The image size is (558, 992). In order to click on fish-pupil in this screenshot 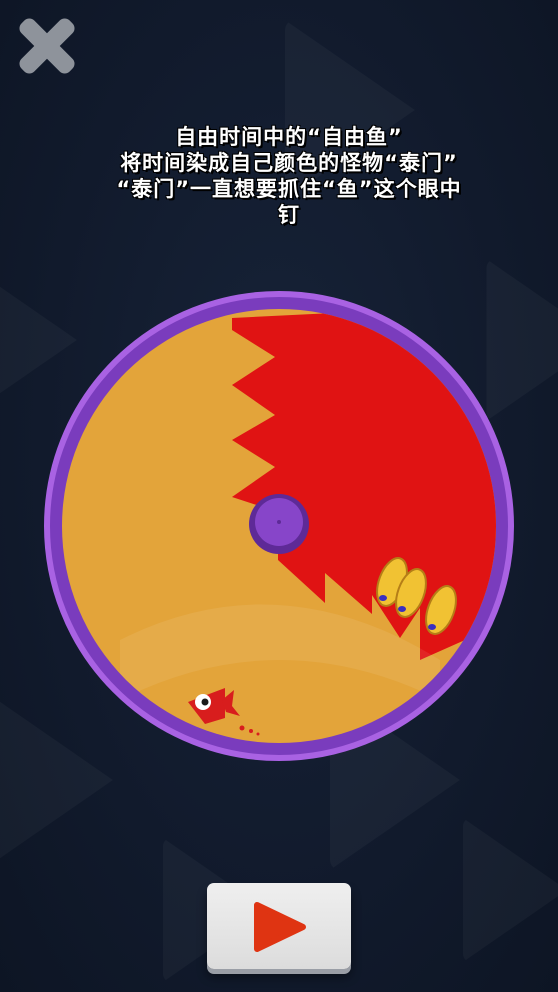, I will do `click(205, 702)`.